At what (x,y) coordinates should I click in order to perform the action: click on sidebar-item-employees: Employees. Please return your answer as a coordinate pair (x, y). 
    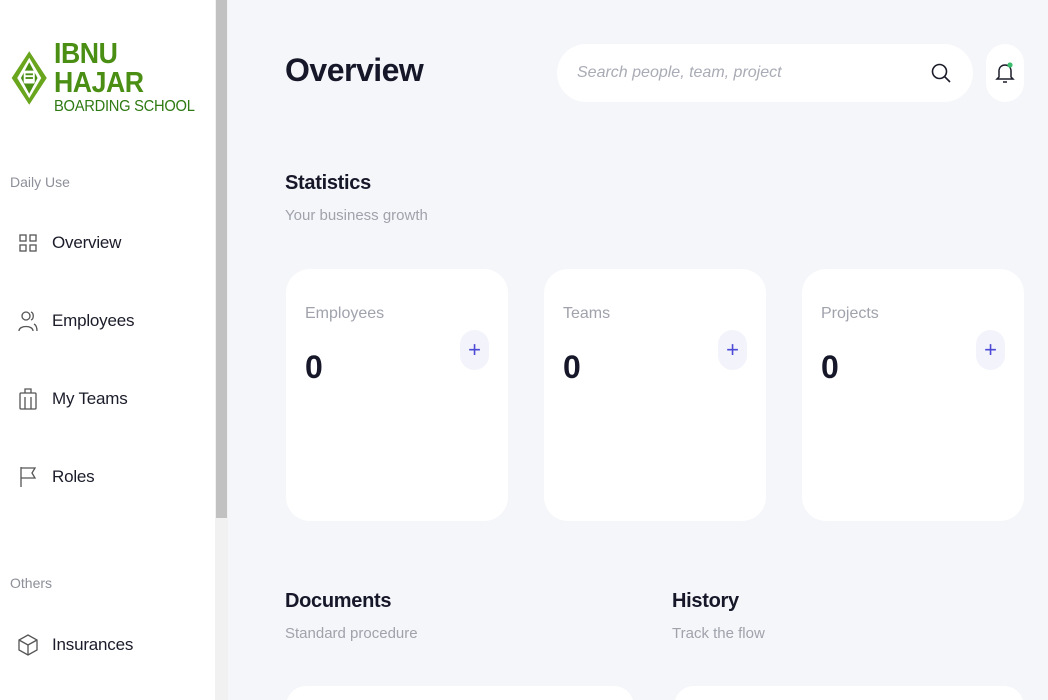
    Looking at the image, I should click on (76, 321).